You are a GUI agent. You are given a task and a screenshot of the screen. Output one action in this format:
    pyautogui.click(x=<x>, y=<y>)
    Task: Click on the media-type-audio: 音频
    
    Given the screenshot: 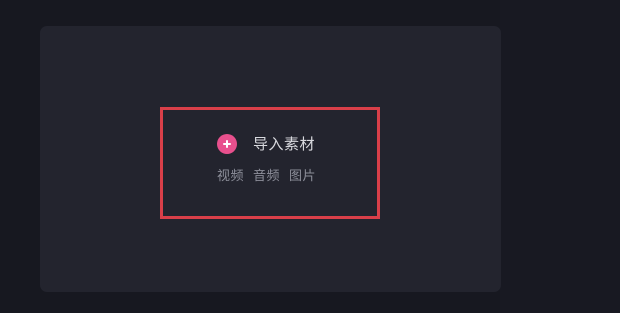 What is the action you would take?
    pyautogui.click(x=267, y=176)
    